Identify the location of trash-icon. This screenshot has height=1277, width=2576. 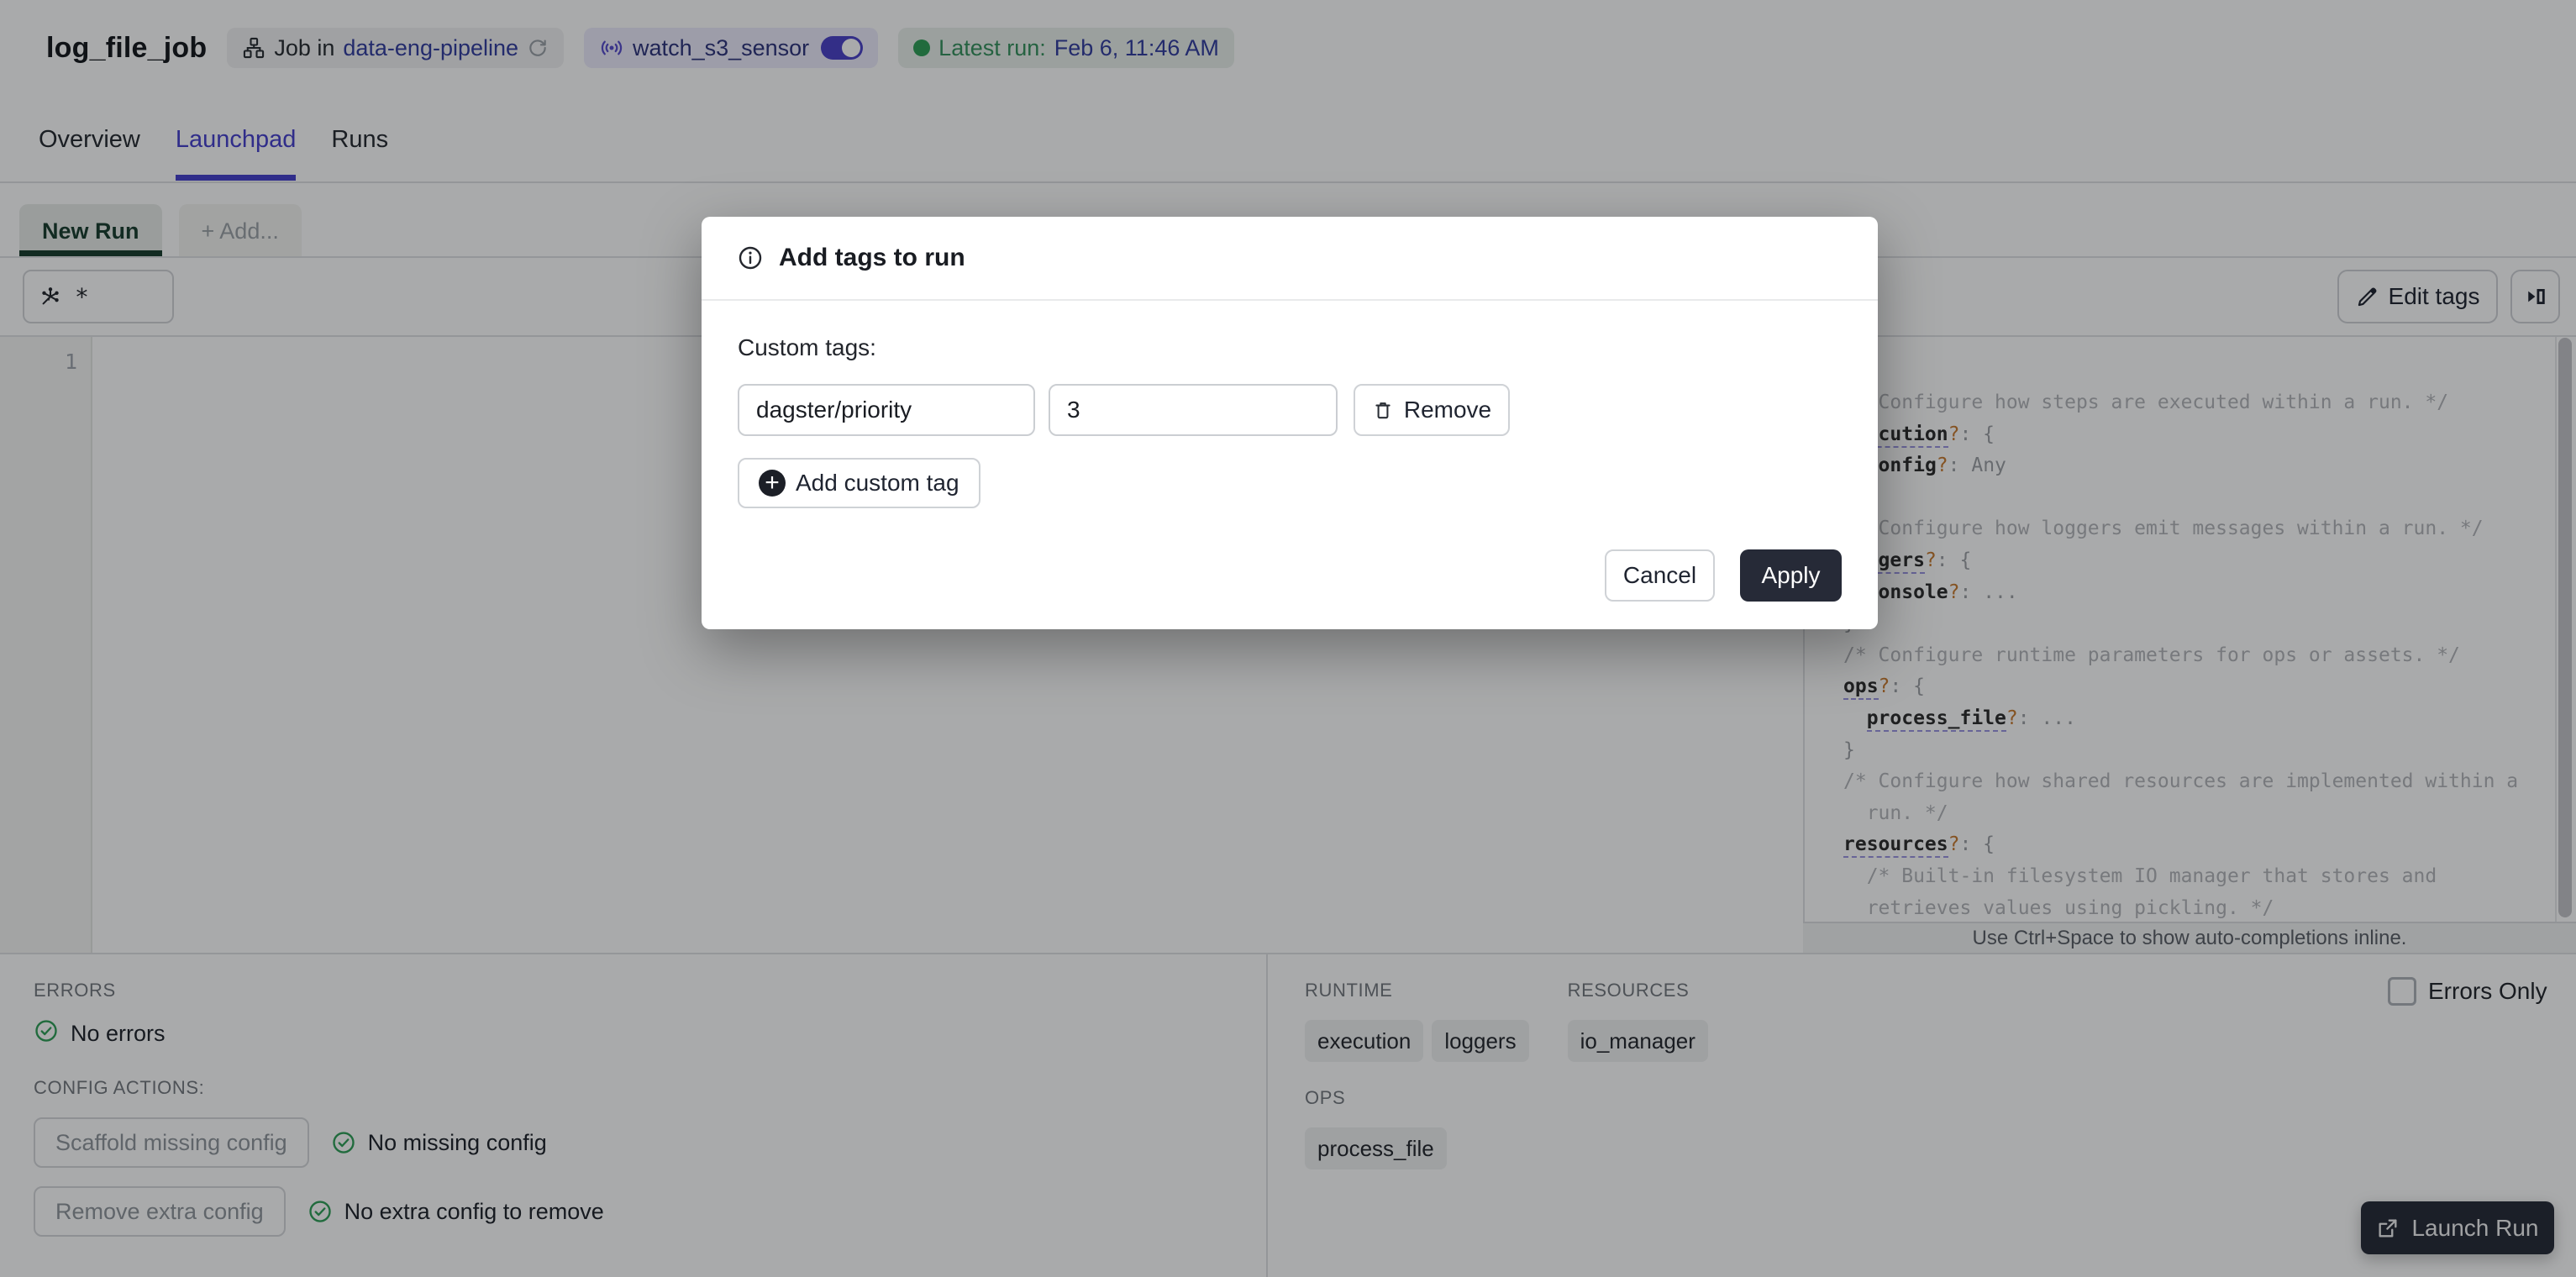
(1383, 410).